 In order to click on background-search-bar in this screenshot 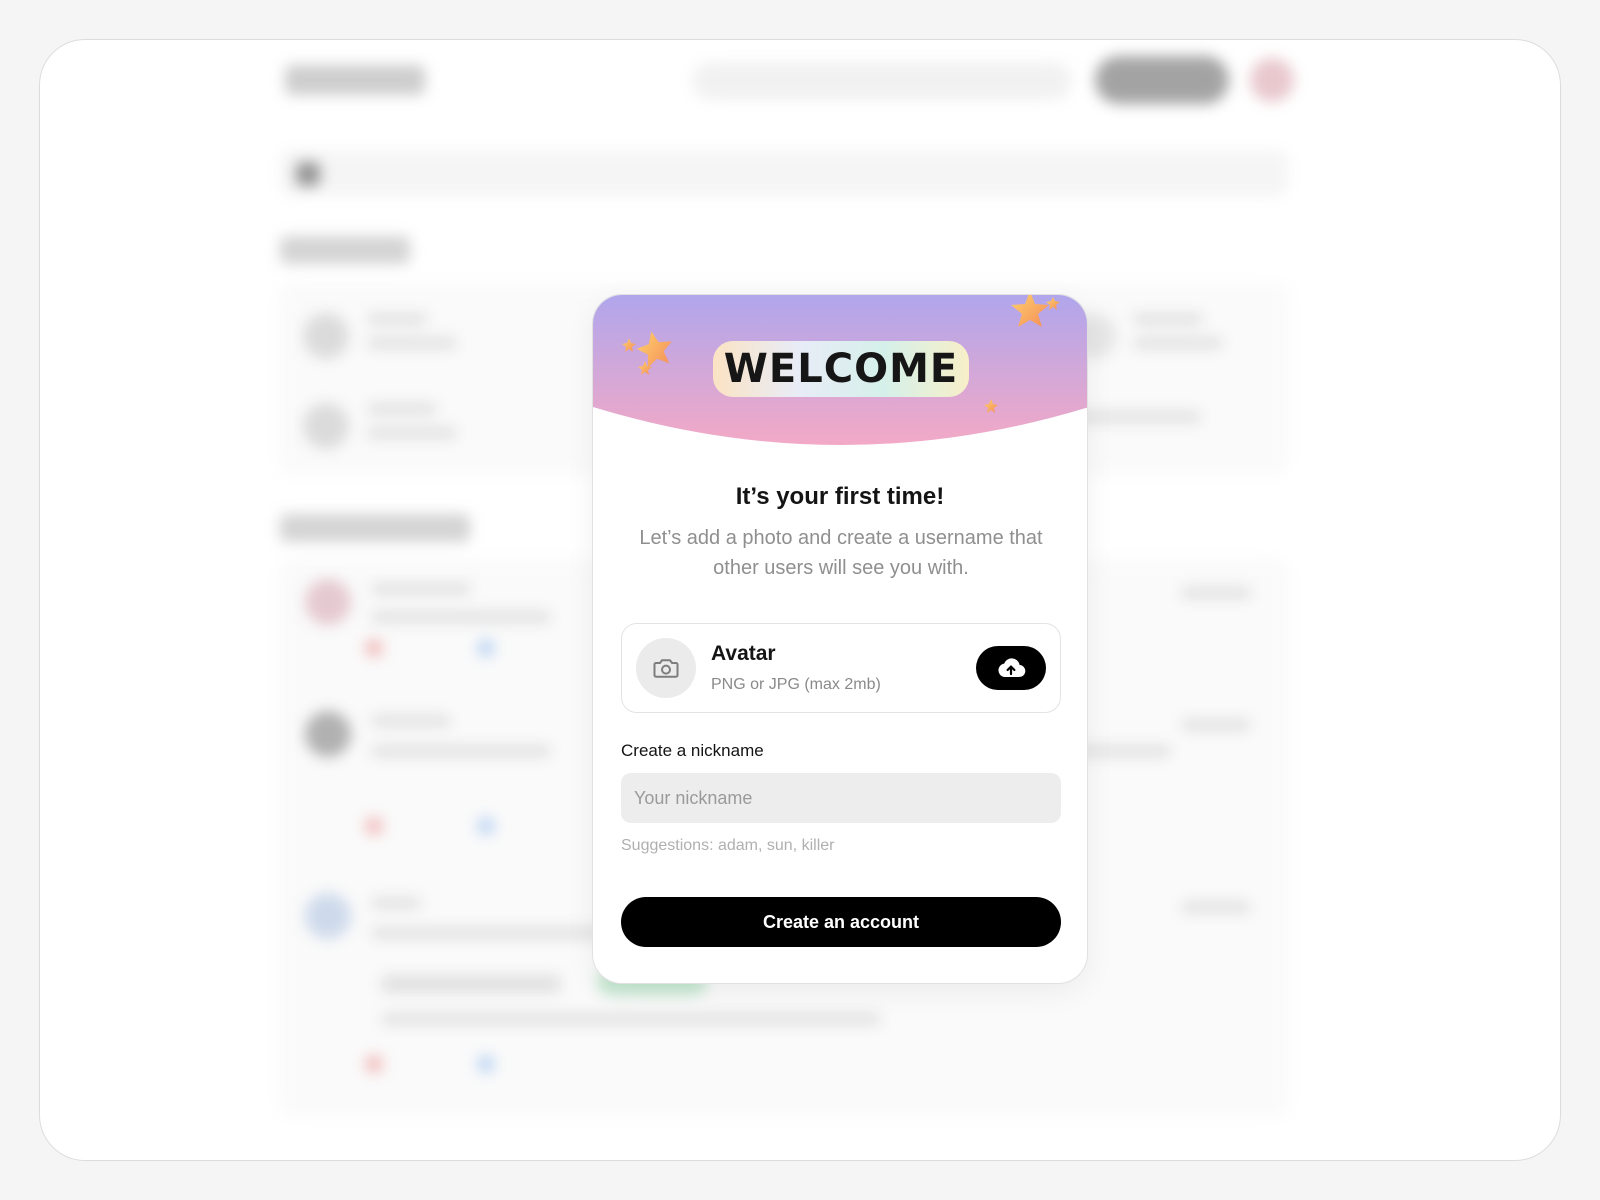, I will do `click(882, 81)`.